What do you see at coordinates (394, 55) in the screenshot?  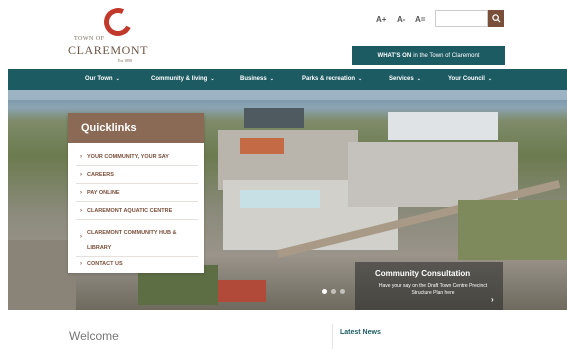 I see `whats-on-strong: WHAT'S ON` at bounding box center [394, 55].